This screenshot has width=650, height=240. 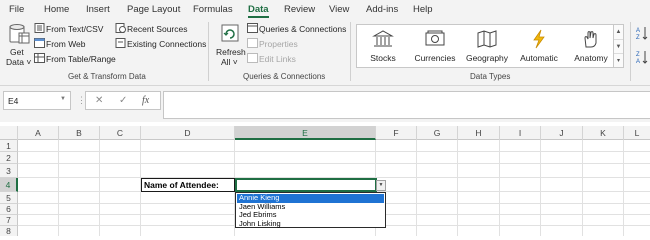 What do you see at coordinates (19, 33) in the screenshot?
I see `get-data-icon` at bounding box center [19, 33].